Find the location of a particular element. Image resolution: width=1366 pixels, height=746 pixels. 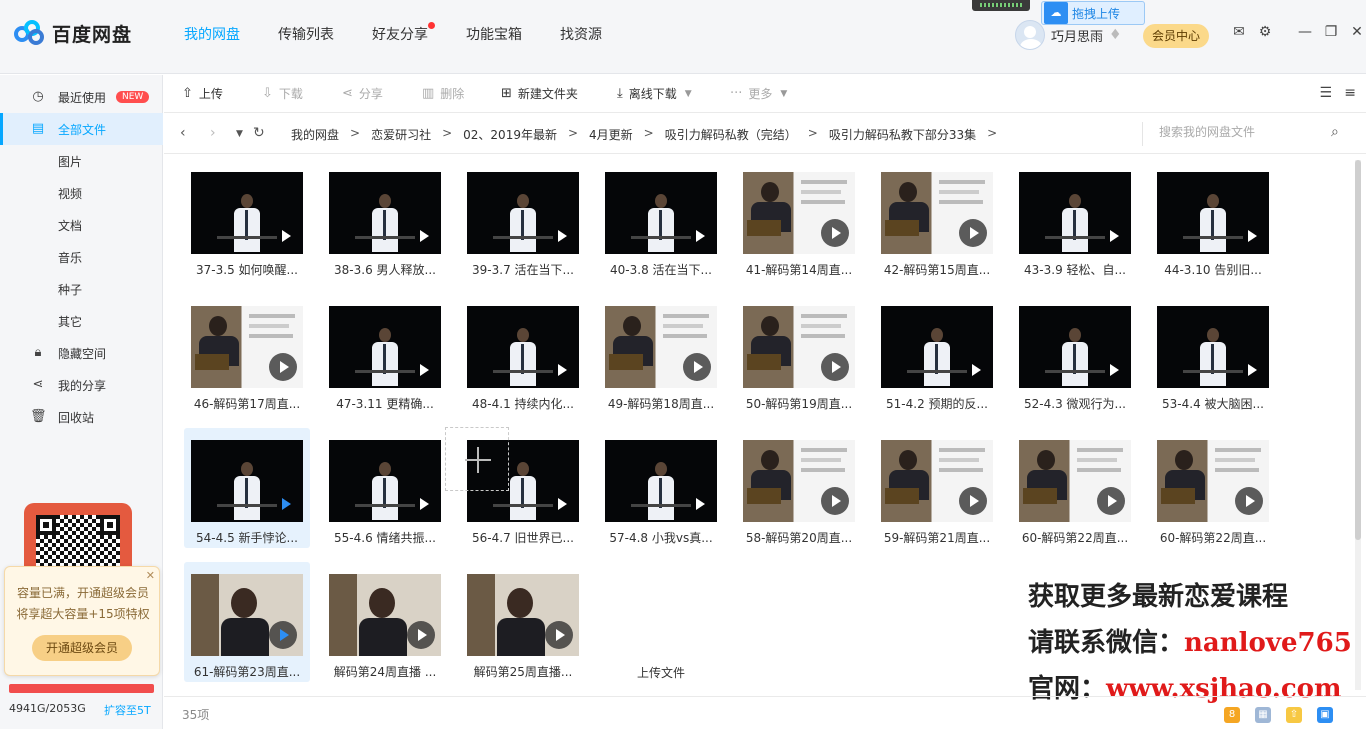

search-input is located at coordinates (1239, 132).